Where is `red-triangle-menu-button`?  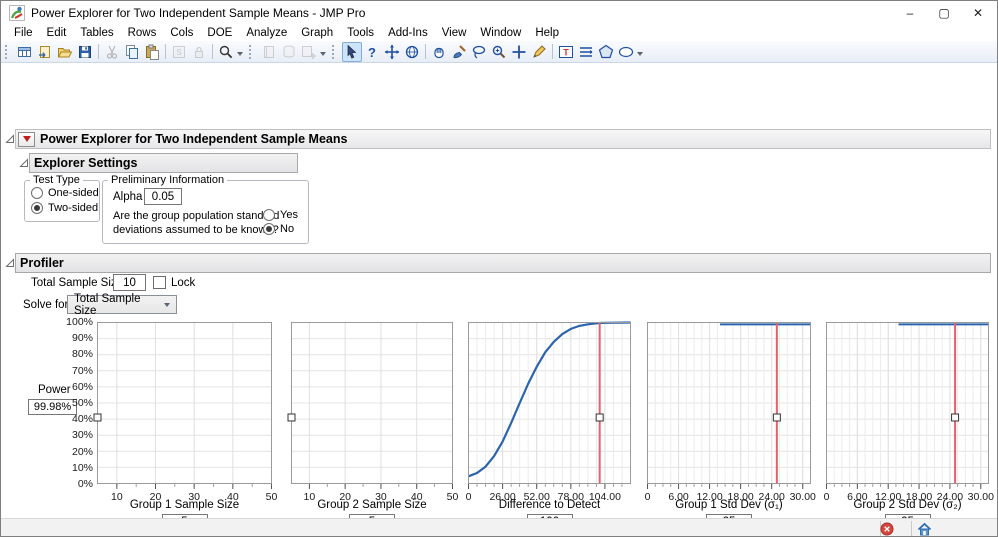 red-triangle-menu-button is located at coordinates (26, 139).